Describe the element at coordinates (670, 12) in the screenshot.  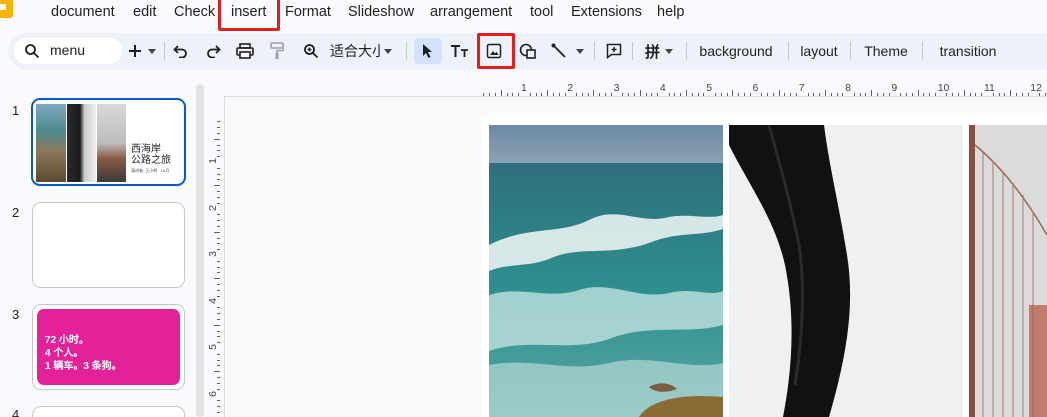
I see `menu-help: help` at that location.